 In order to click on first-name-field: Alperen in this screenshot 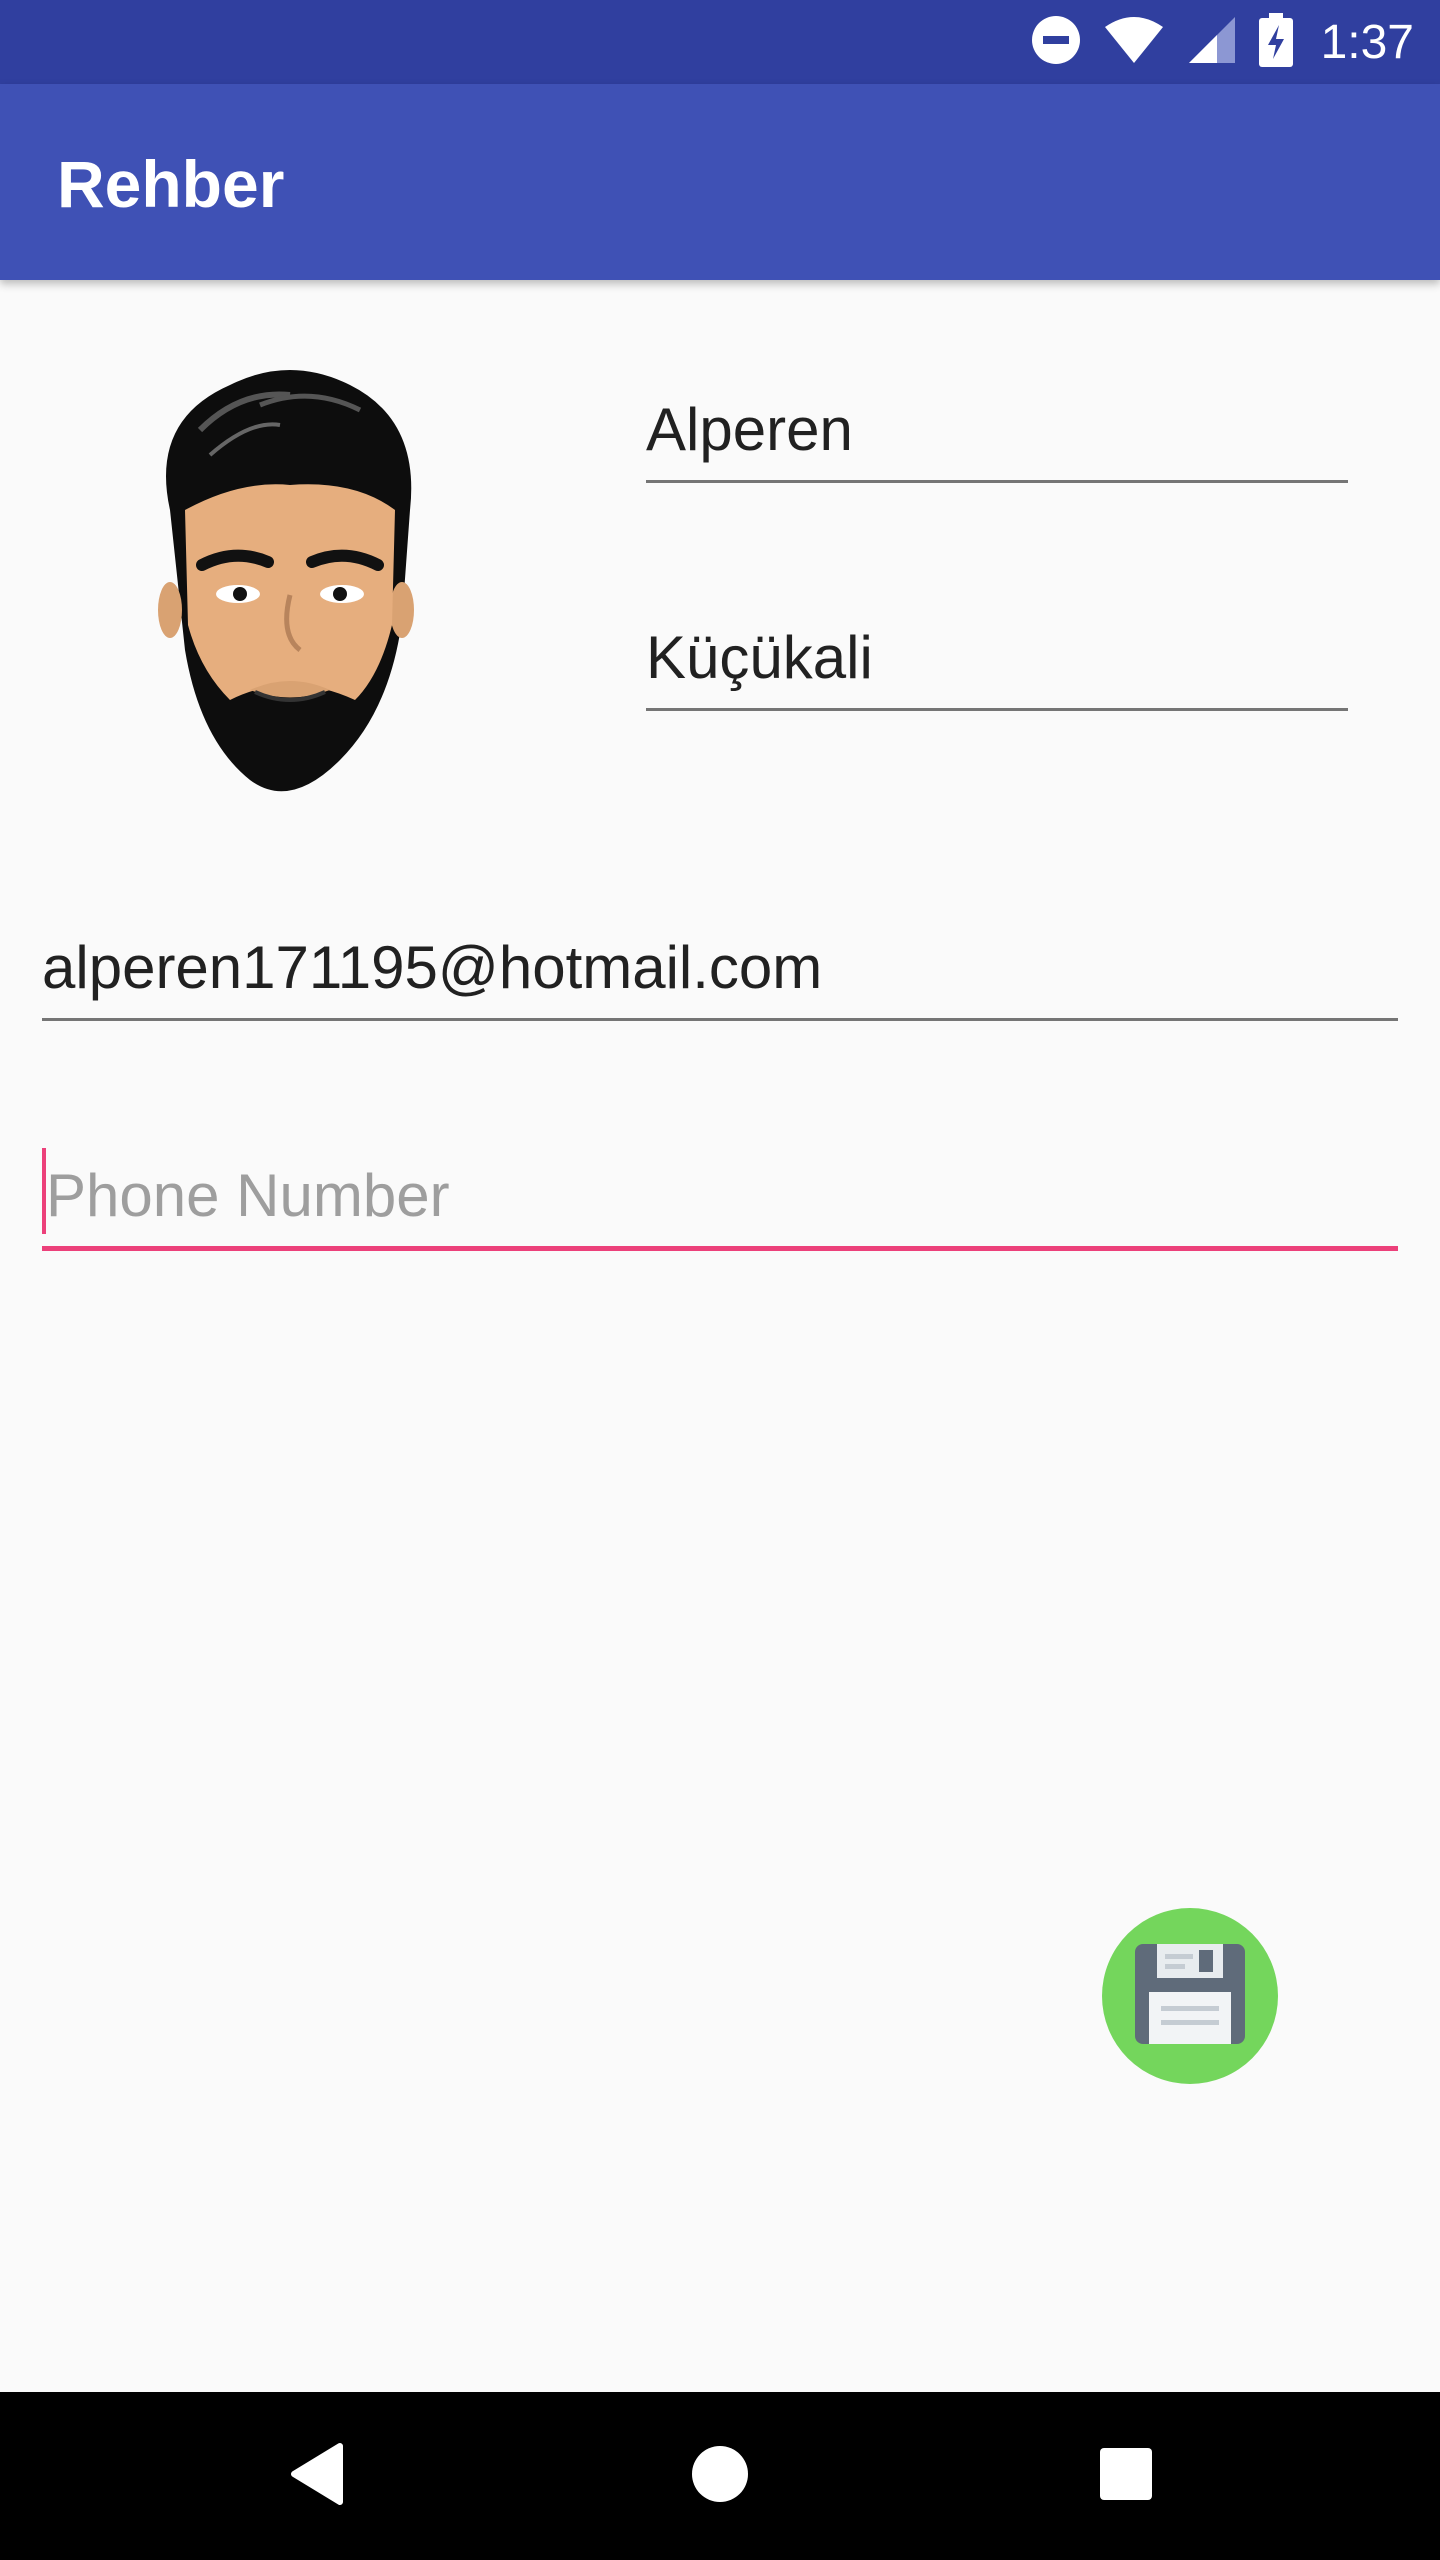, I will do `click(997, 426)`.